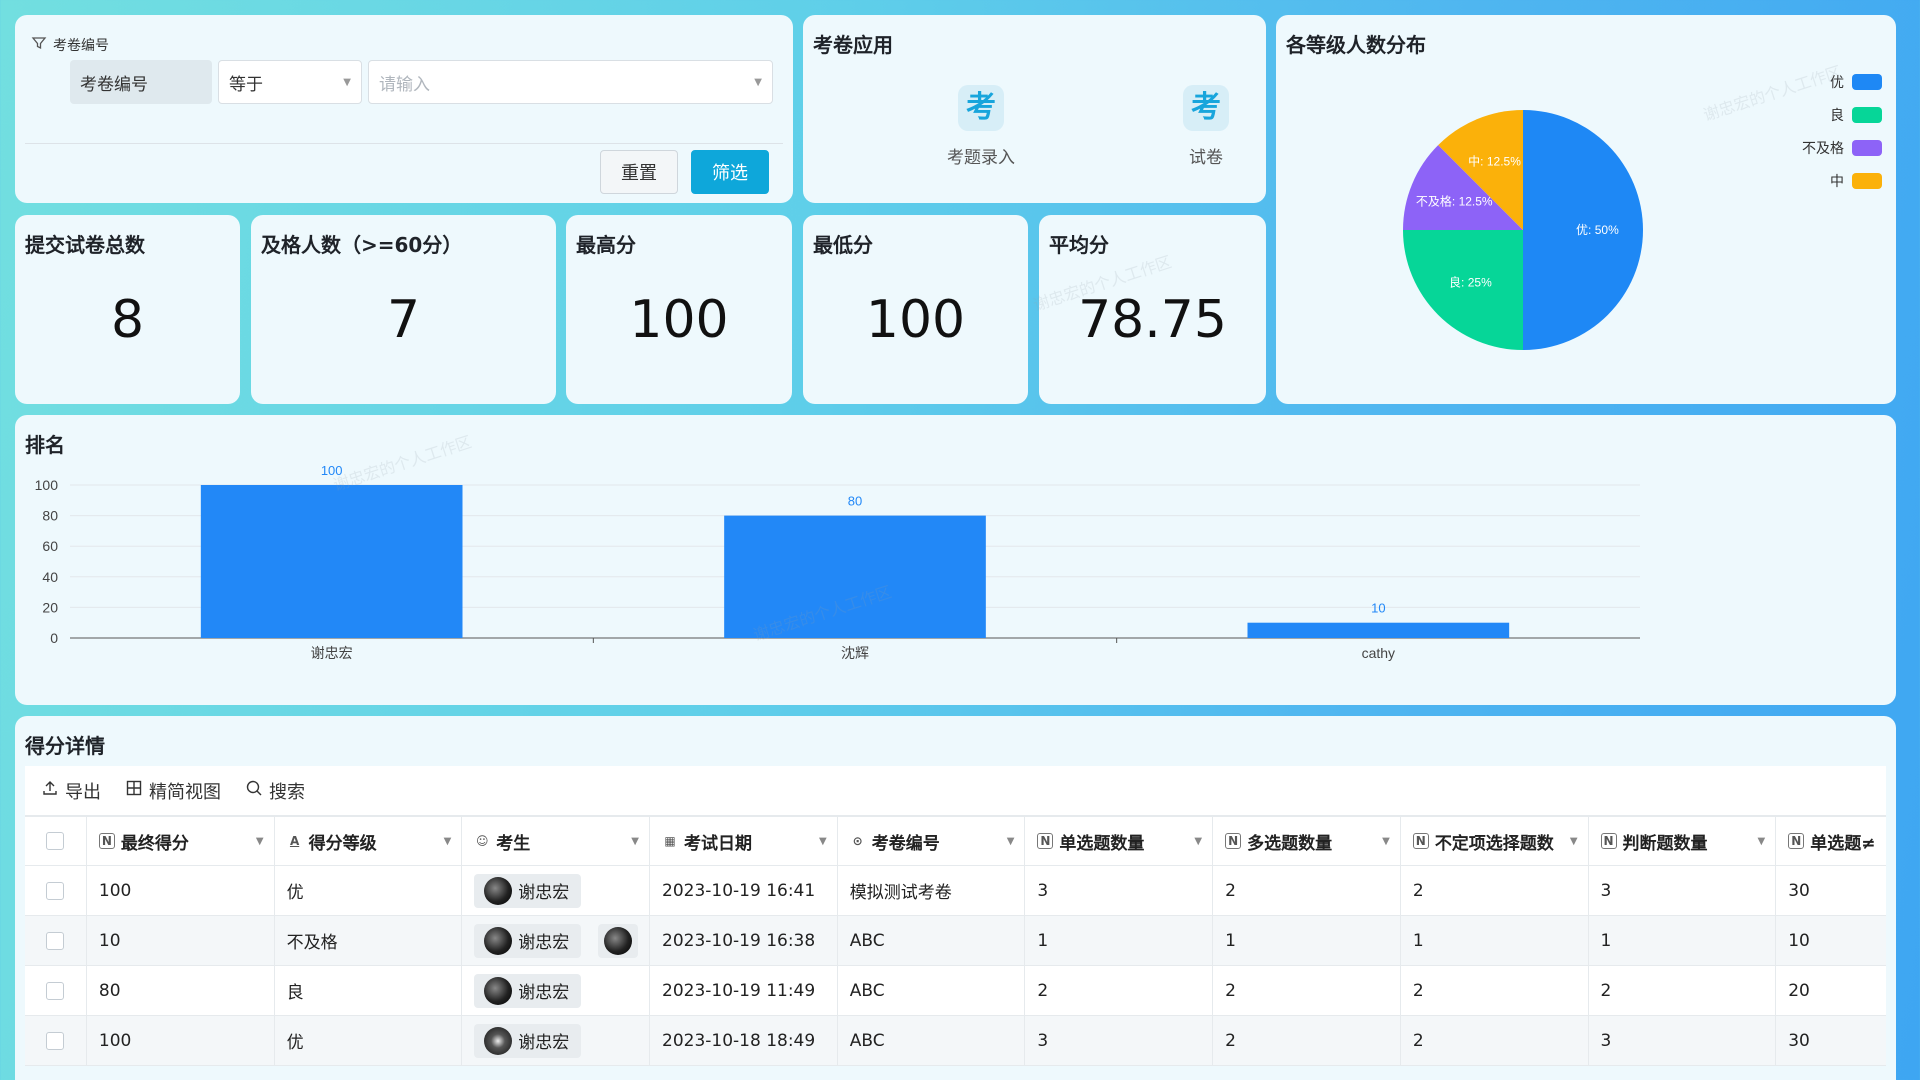 The height and width of the screenshot is (1080, 1920). What do you see at coordinates (932, 841) in the screenshot?
I see `column-header: ⊙ 考卷编号 ▼` at bounding box center [932, 841].